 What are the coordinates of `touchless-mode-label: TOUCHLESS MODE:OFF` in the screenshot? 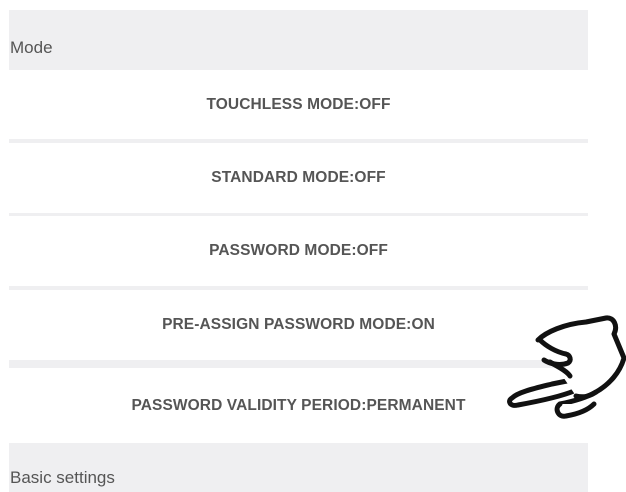 It's located at (298, 104).